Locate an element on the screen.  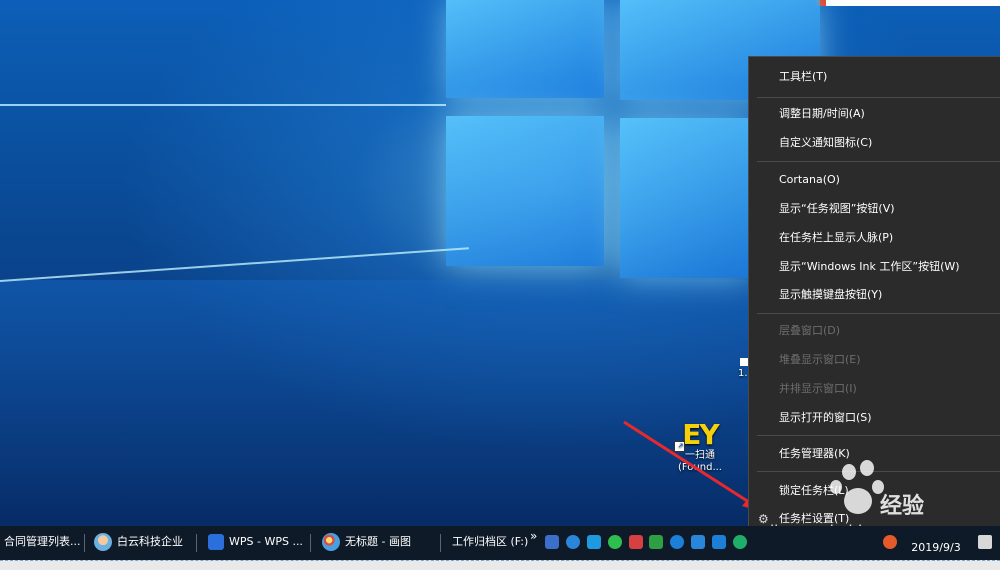
tray-green-icon is located at coordinates (740, 542).